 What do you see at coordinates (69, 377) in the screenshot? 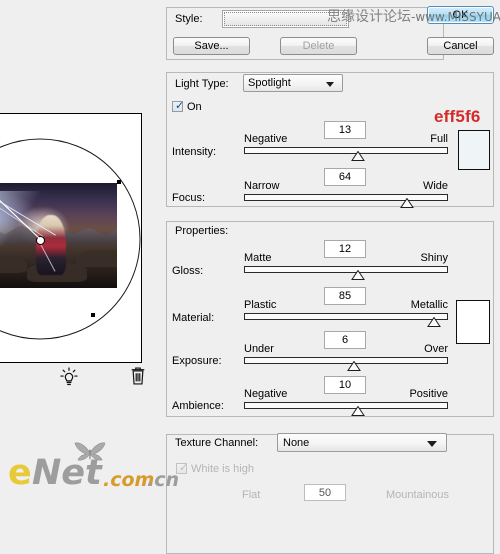
I see `light-bulb-icon` at bounding box center [69, 377].